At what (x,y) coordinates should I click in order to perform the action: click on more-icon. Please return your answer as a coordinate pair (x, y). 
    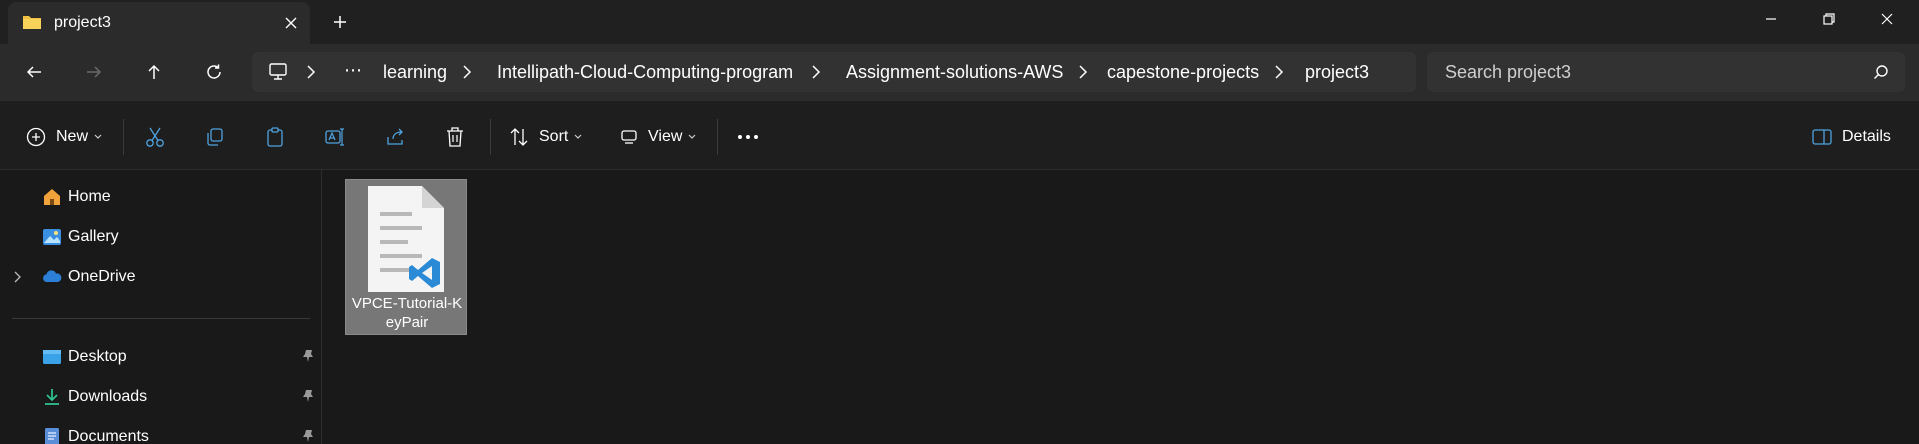
    Looking at the image, I should click on (748, 137).